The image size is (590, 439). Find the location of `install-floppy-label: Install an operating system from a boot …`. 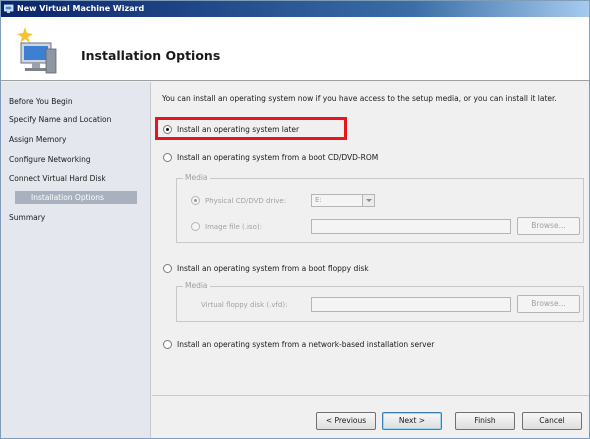

install-floppy-label: Install an operating system from a boot … is located at coordinates (273, 268).